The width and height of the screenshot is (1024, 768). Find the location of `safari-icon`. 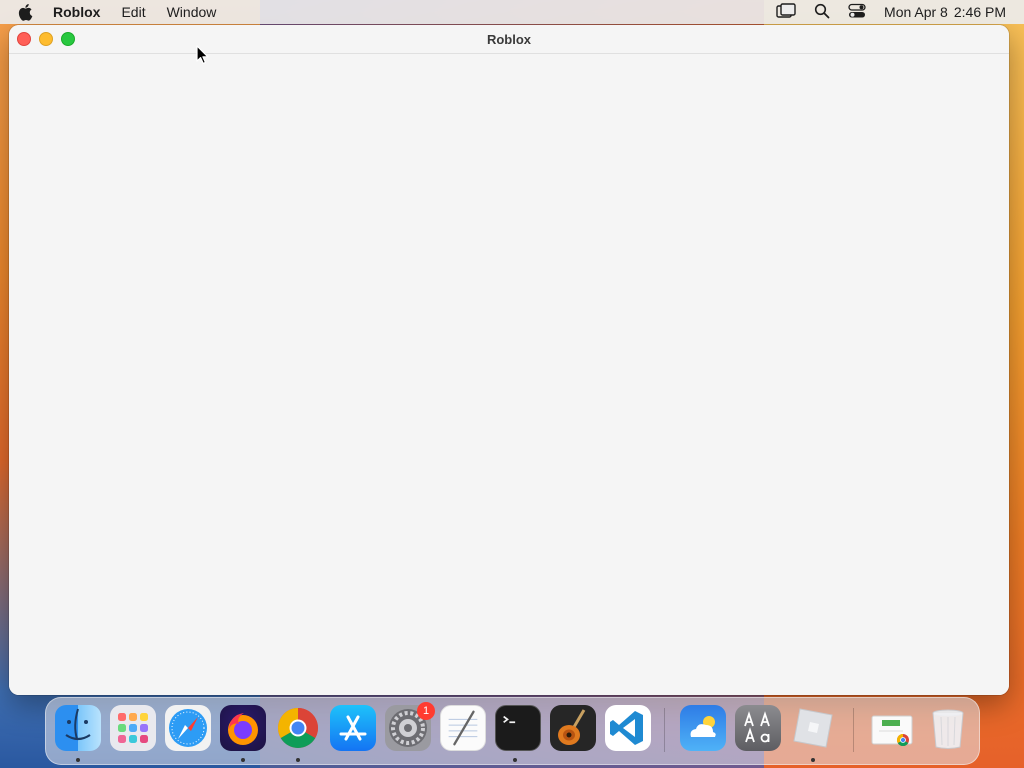

safari-icon is located at coordinates (188, 728).